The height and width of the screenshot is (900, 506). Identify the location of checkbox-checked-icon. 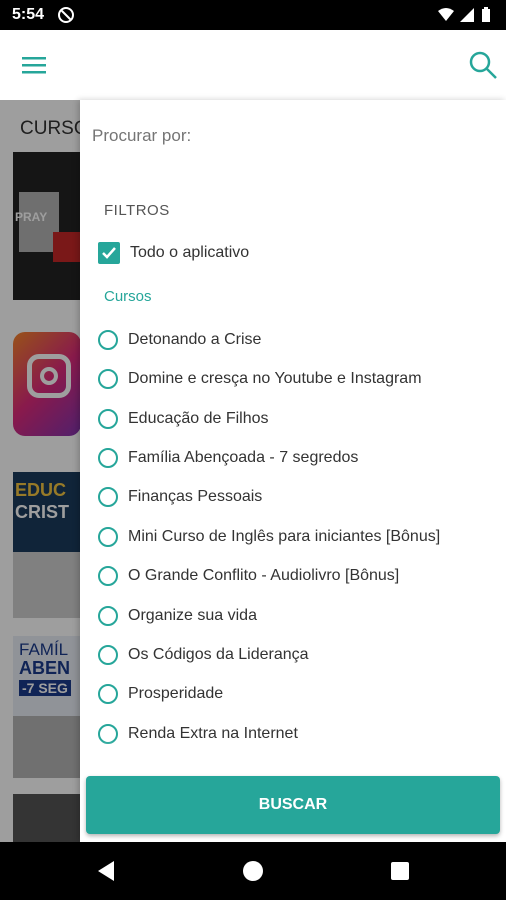
(109, 253).